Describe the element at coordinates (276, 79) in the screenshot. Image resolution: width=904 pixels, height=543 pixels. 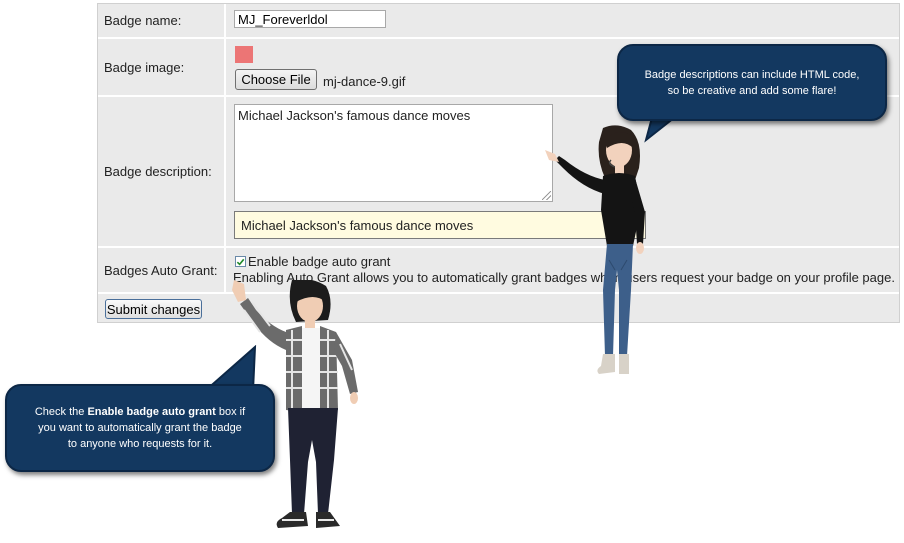
I see `choose-file-button: Choose File` at that location.